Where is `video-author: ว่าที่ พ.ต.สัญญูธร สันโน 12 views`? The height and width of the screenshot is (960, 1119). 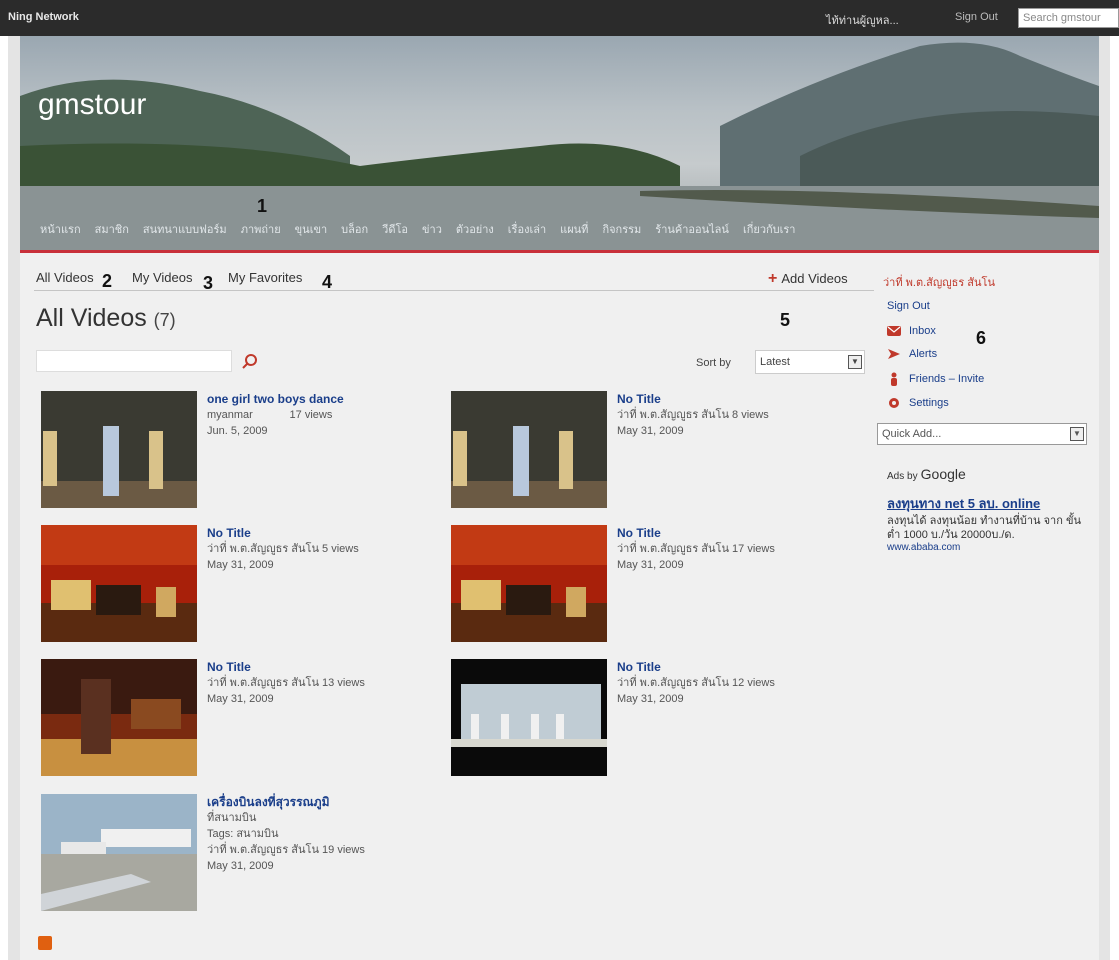
video-author: ว่าที่ พ.ต.สัญญูธร สันโน 12 views is located at coordinates (717, 683).